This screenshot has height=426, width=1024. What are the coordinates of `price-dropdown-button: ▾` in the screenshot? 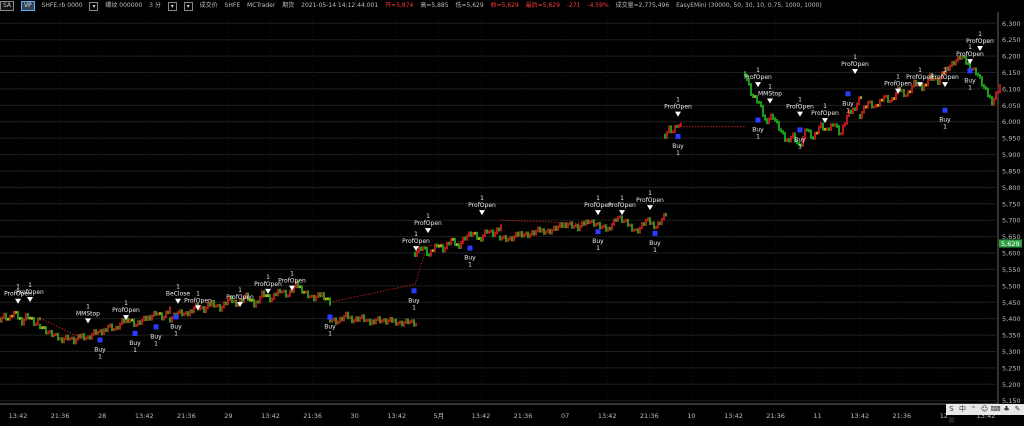 It's located at (188, 6).